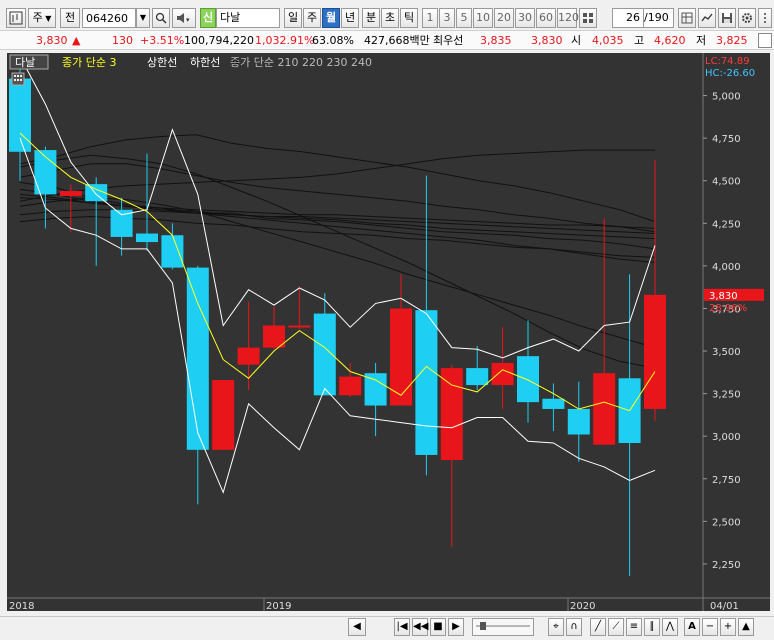  What do you see at coordinates (402, 627) in the screenshot?
I see `prev-page-icon: |◀` at bounding box center [402, 627].